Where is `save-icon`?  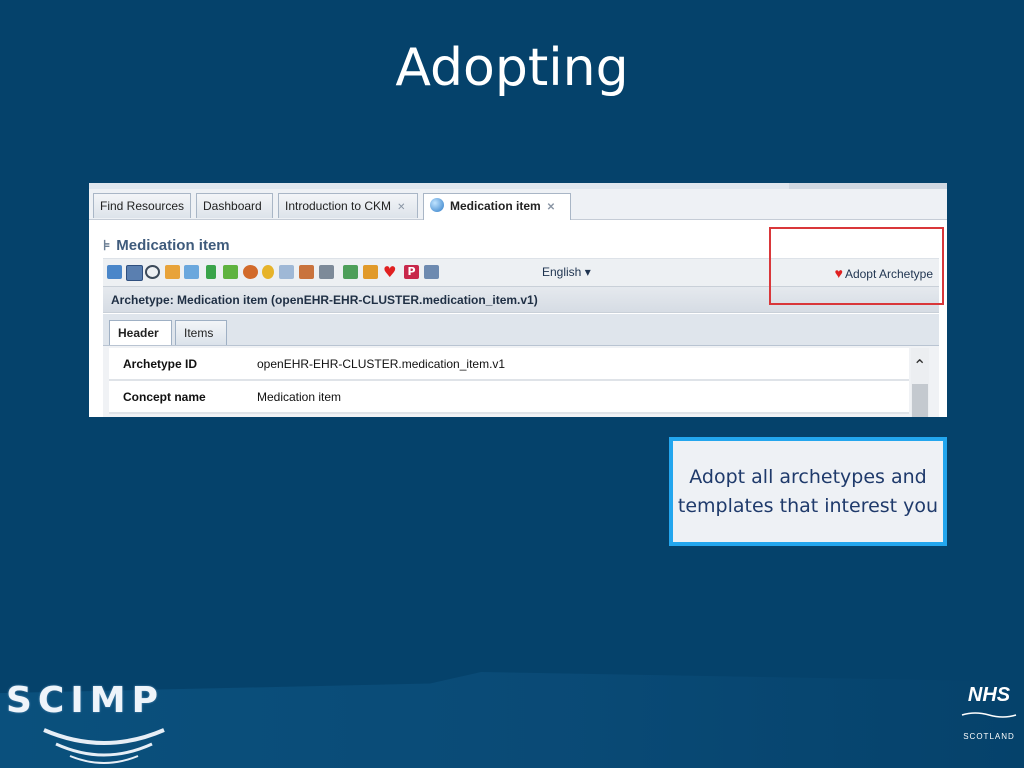
save-icon is located at coordinates (134, 273).